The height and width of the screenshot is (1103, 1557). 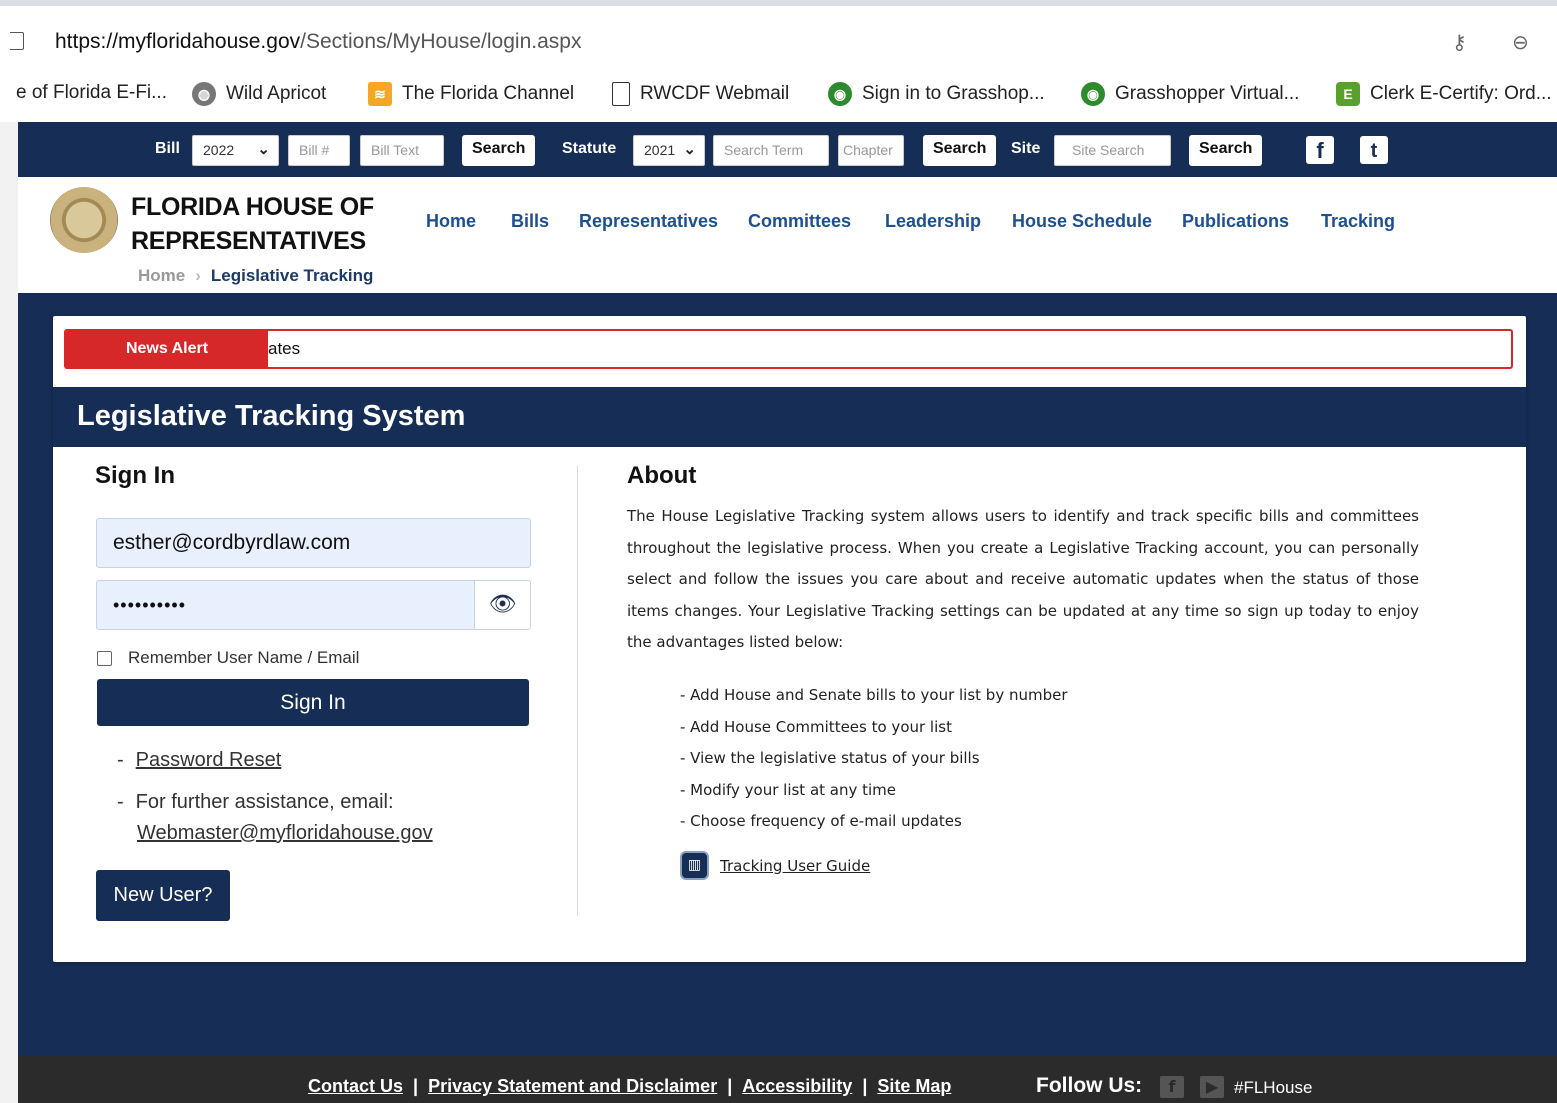 What do you see at coordinates (451, 221) in the screenshot?
I see `nav-home: Home` at bounding box center [451, 221].